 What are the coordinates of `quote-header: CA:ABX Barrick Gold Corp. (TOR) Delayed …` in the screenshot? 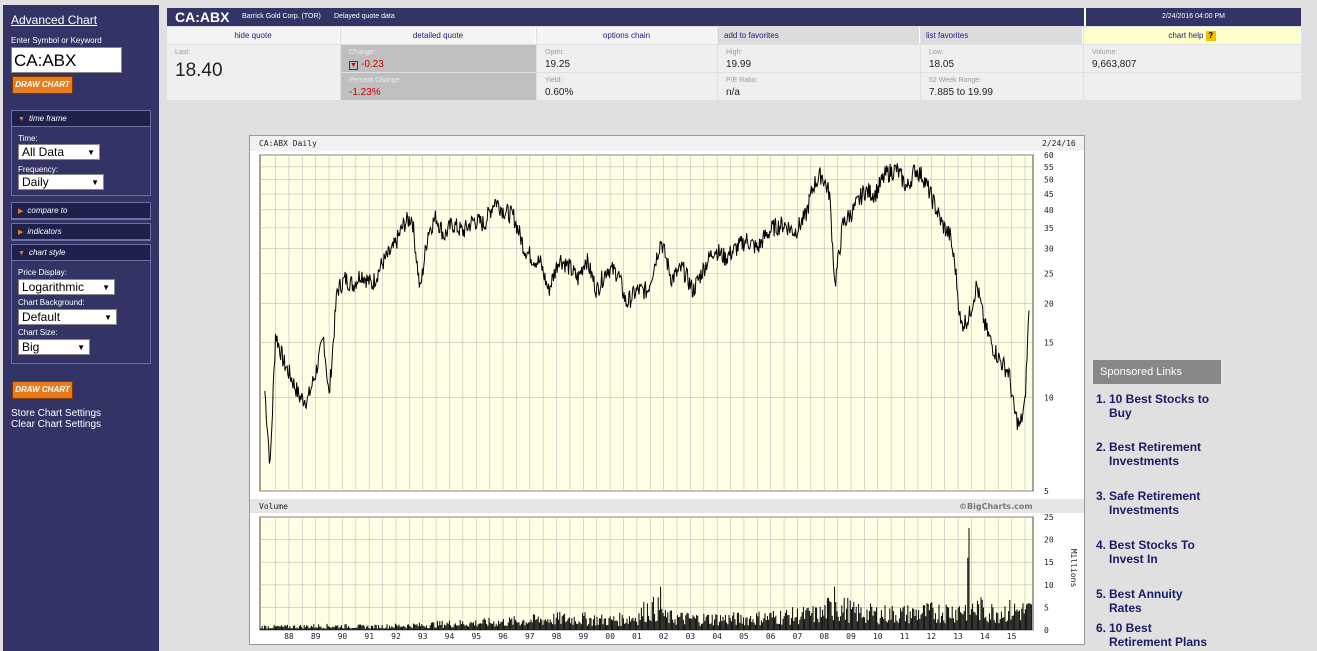 It's located at (734, 17).